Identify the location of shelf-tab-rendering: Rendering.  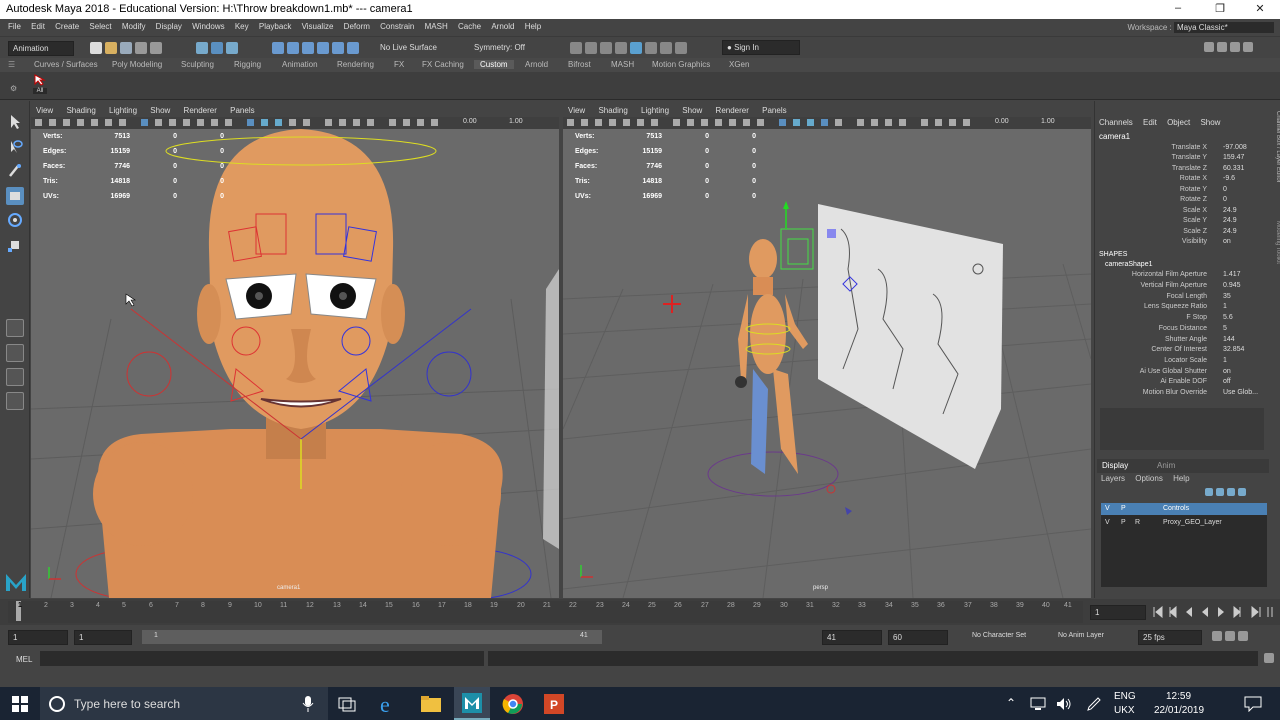
(355, 64).